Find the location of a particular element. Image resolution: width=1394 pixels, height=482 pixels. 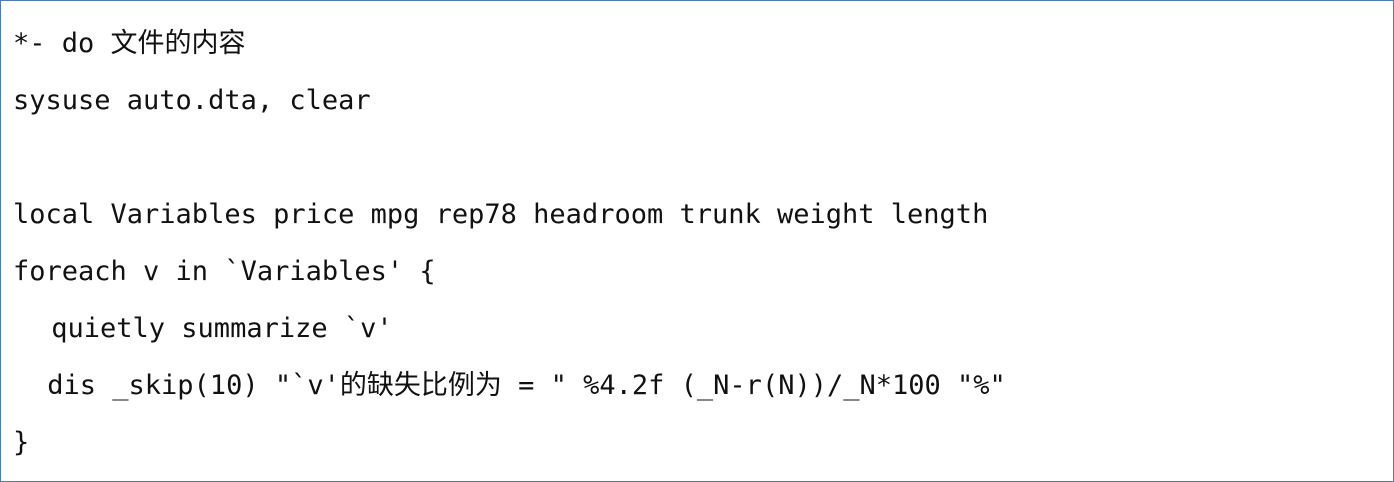

code-line-6: quietly summarize `v' is located at coordinates (214, 328).